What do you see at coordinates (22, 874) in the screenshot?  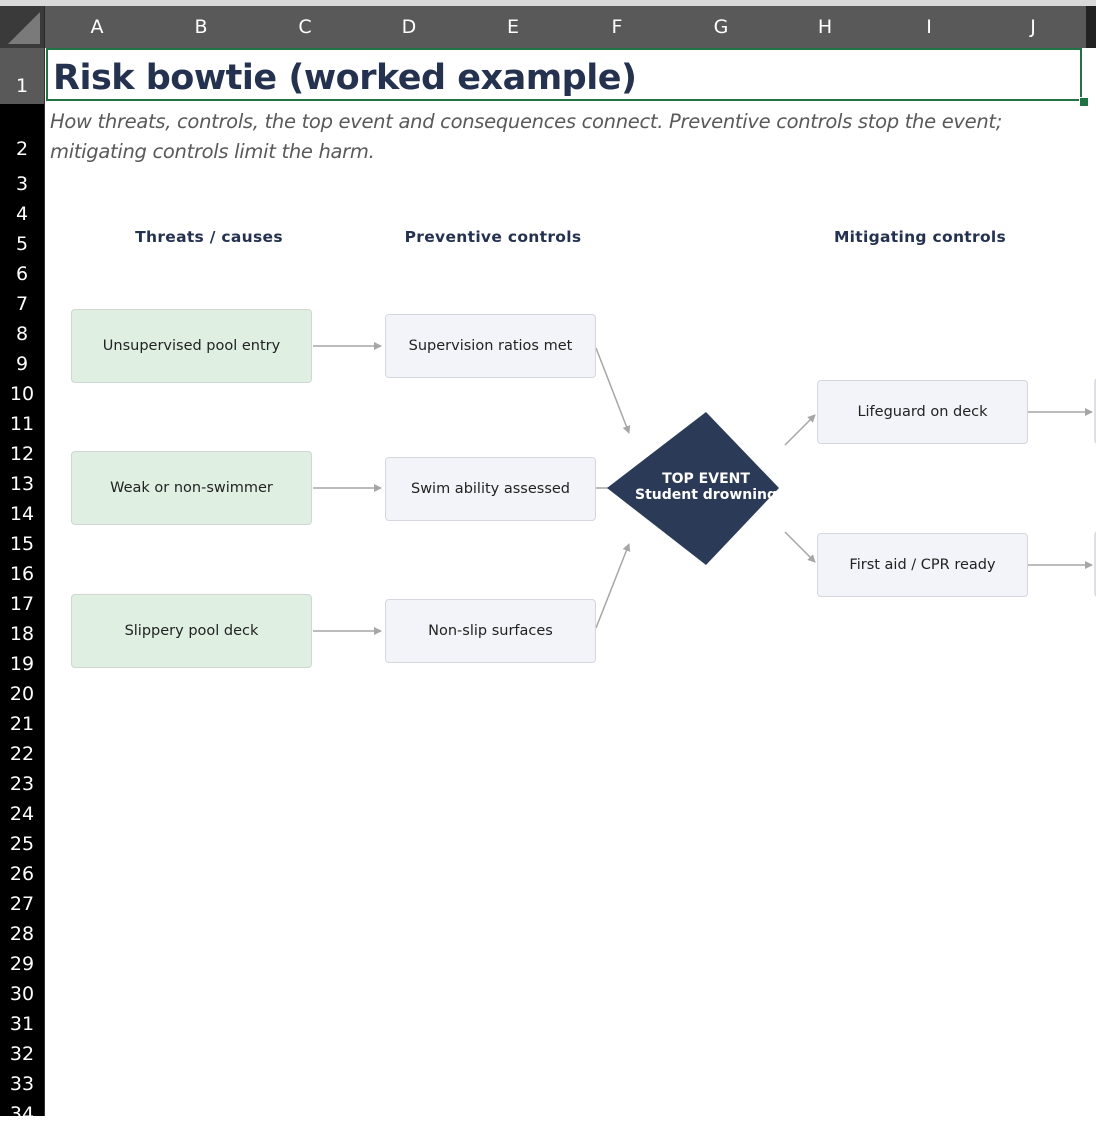 I see `row-header-26: 26` at bounding box center [22, 874].